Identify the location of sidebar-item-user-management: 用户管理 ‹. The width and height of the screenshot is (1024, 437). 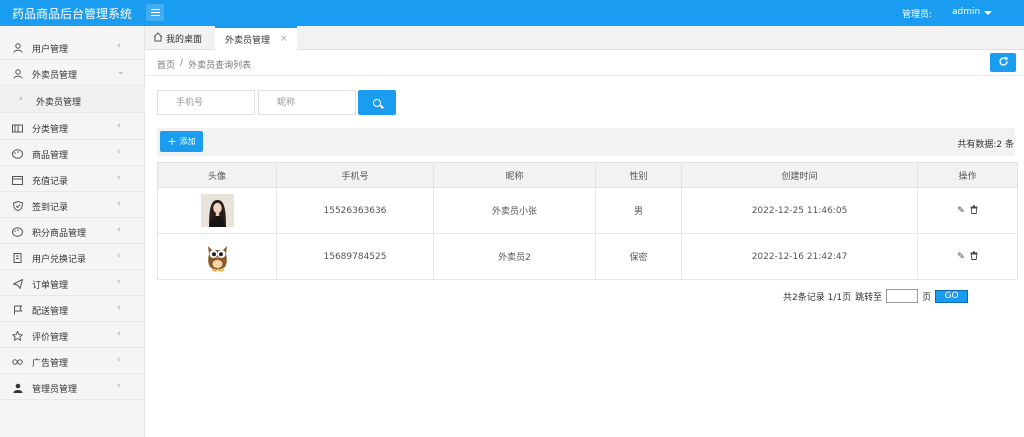
(72, 47).